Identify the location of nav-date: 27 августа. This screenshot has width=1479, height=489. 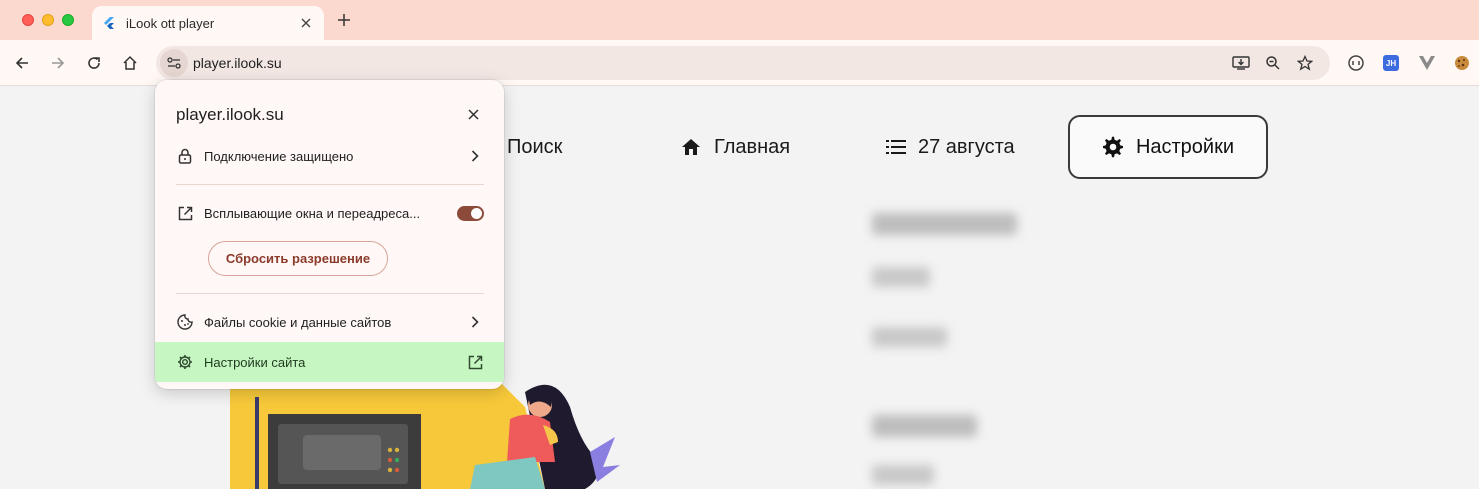
(950, 147).